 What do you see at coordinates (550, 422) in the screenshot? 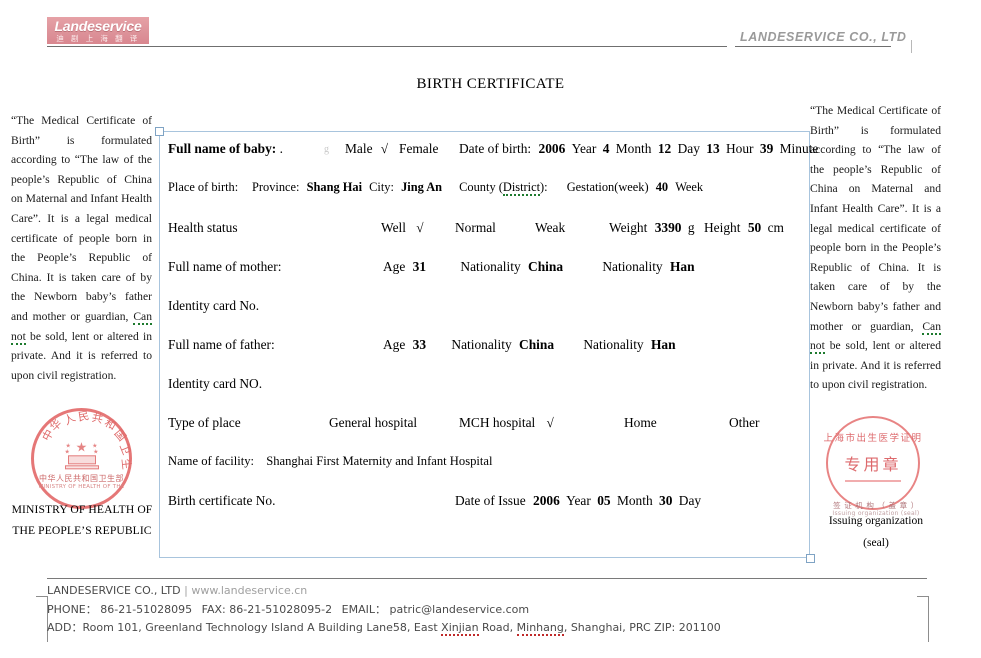
I see `place-mch-checkmark: √` at bounding box center [550, 422].